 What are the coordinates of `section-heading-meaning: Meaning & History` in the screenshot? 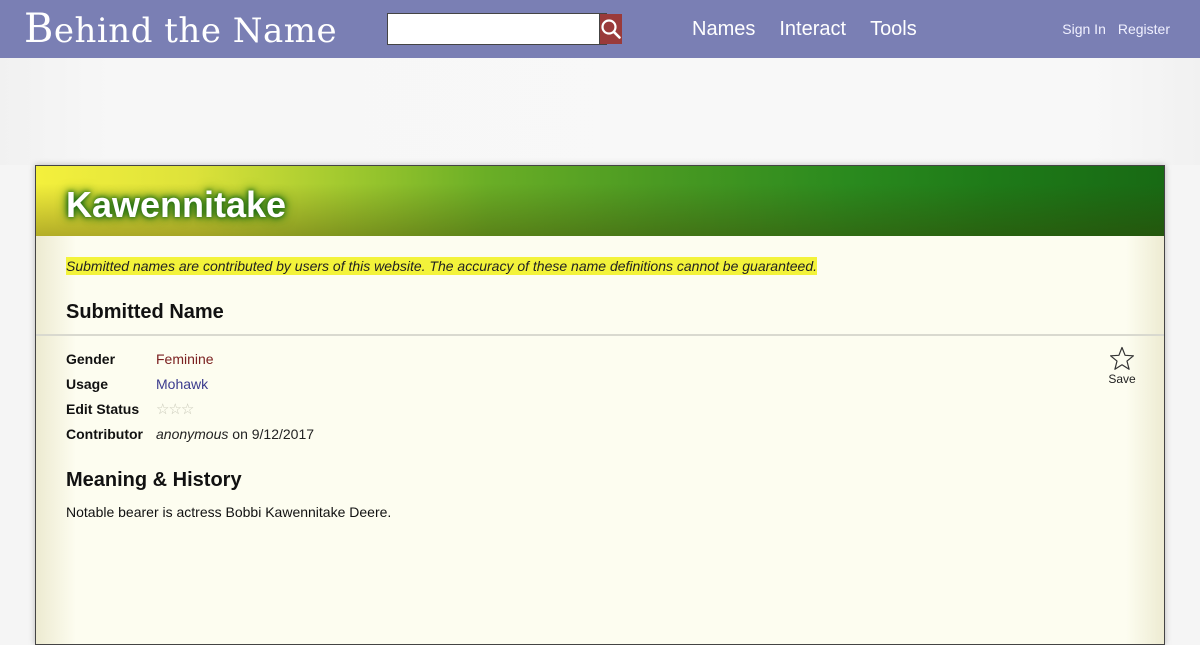 It's located at (154, 480).